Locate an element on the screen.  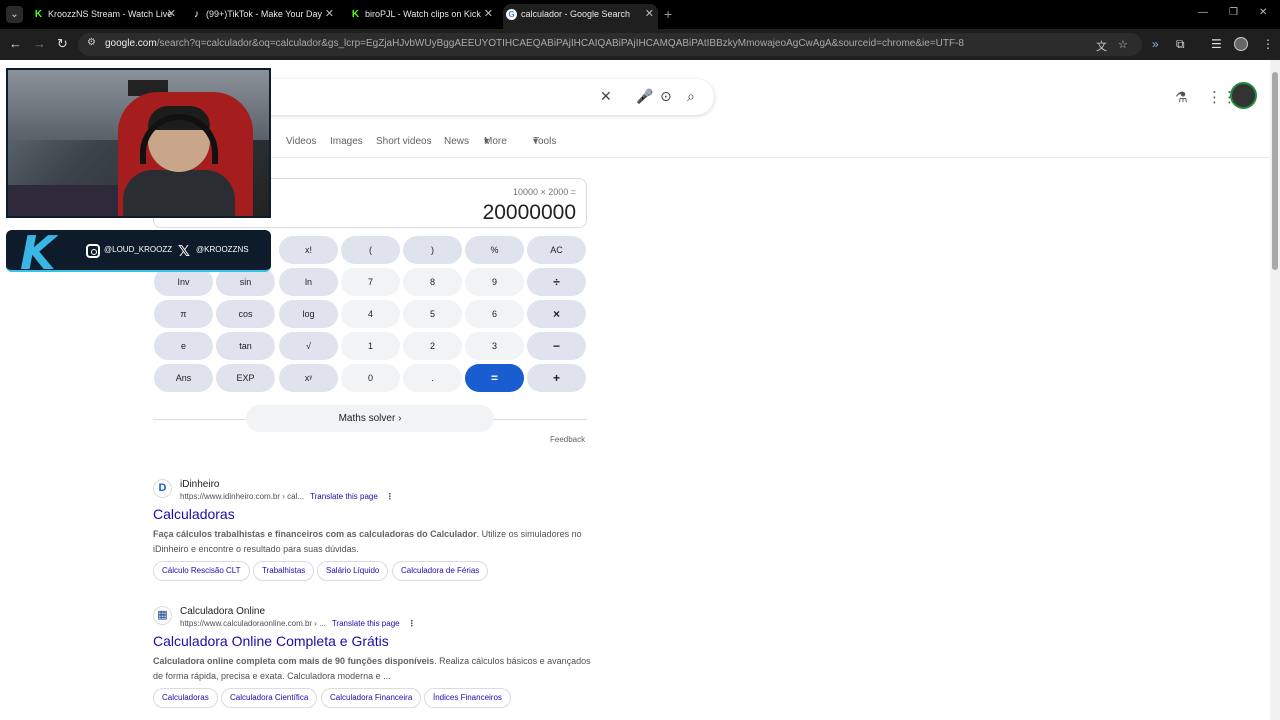
chip: Calculadora Científica is located at coordinates (269, 698).